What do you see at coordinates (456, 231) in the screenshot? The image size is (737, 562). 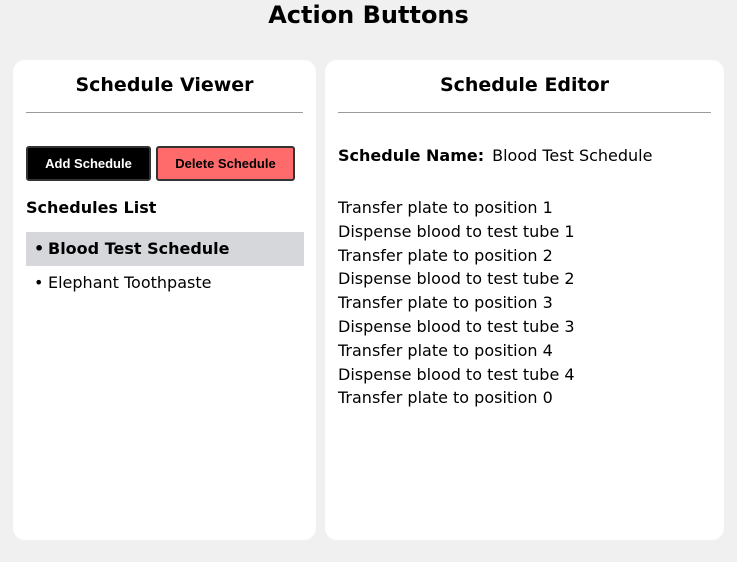 I see `schedule-step: Dispense blood to test tube 1` at bounding box center [456, 231].